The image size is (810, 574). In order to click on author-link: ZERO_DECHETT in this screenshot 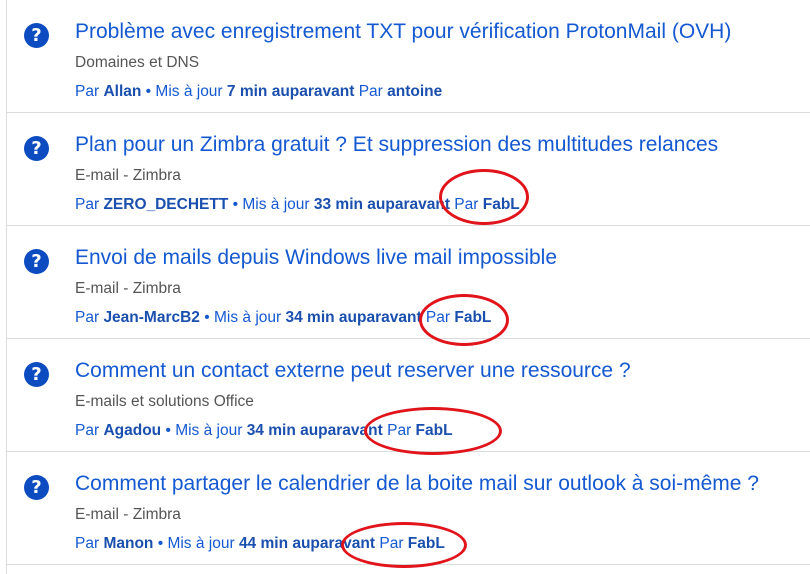, I will do `click(165, 204)`.